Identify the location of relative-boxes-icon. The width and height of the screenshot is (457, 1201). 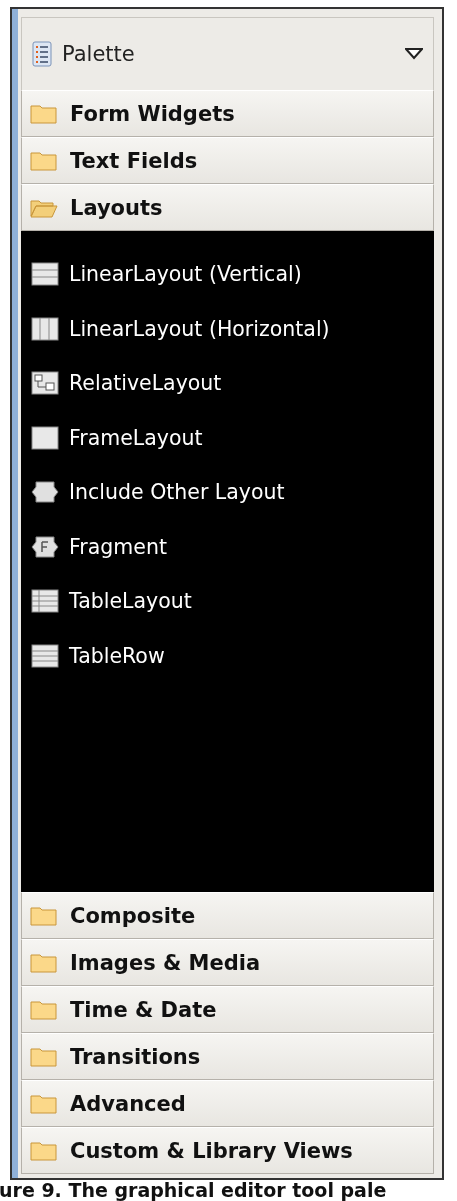
(45, 383).